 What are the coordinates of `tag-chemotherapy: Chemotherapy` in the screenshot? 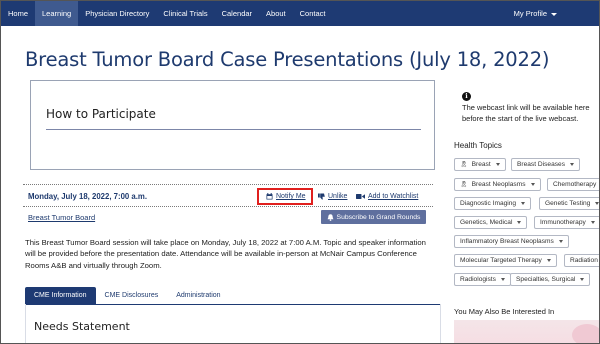 It's located at (573, 184).